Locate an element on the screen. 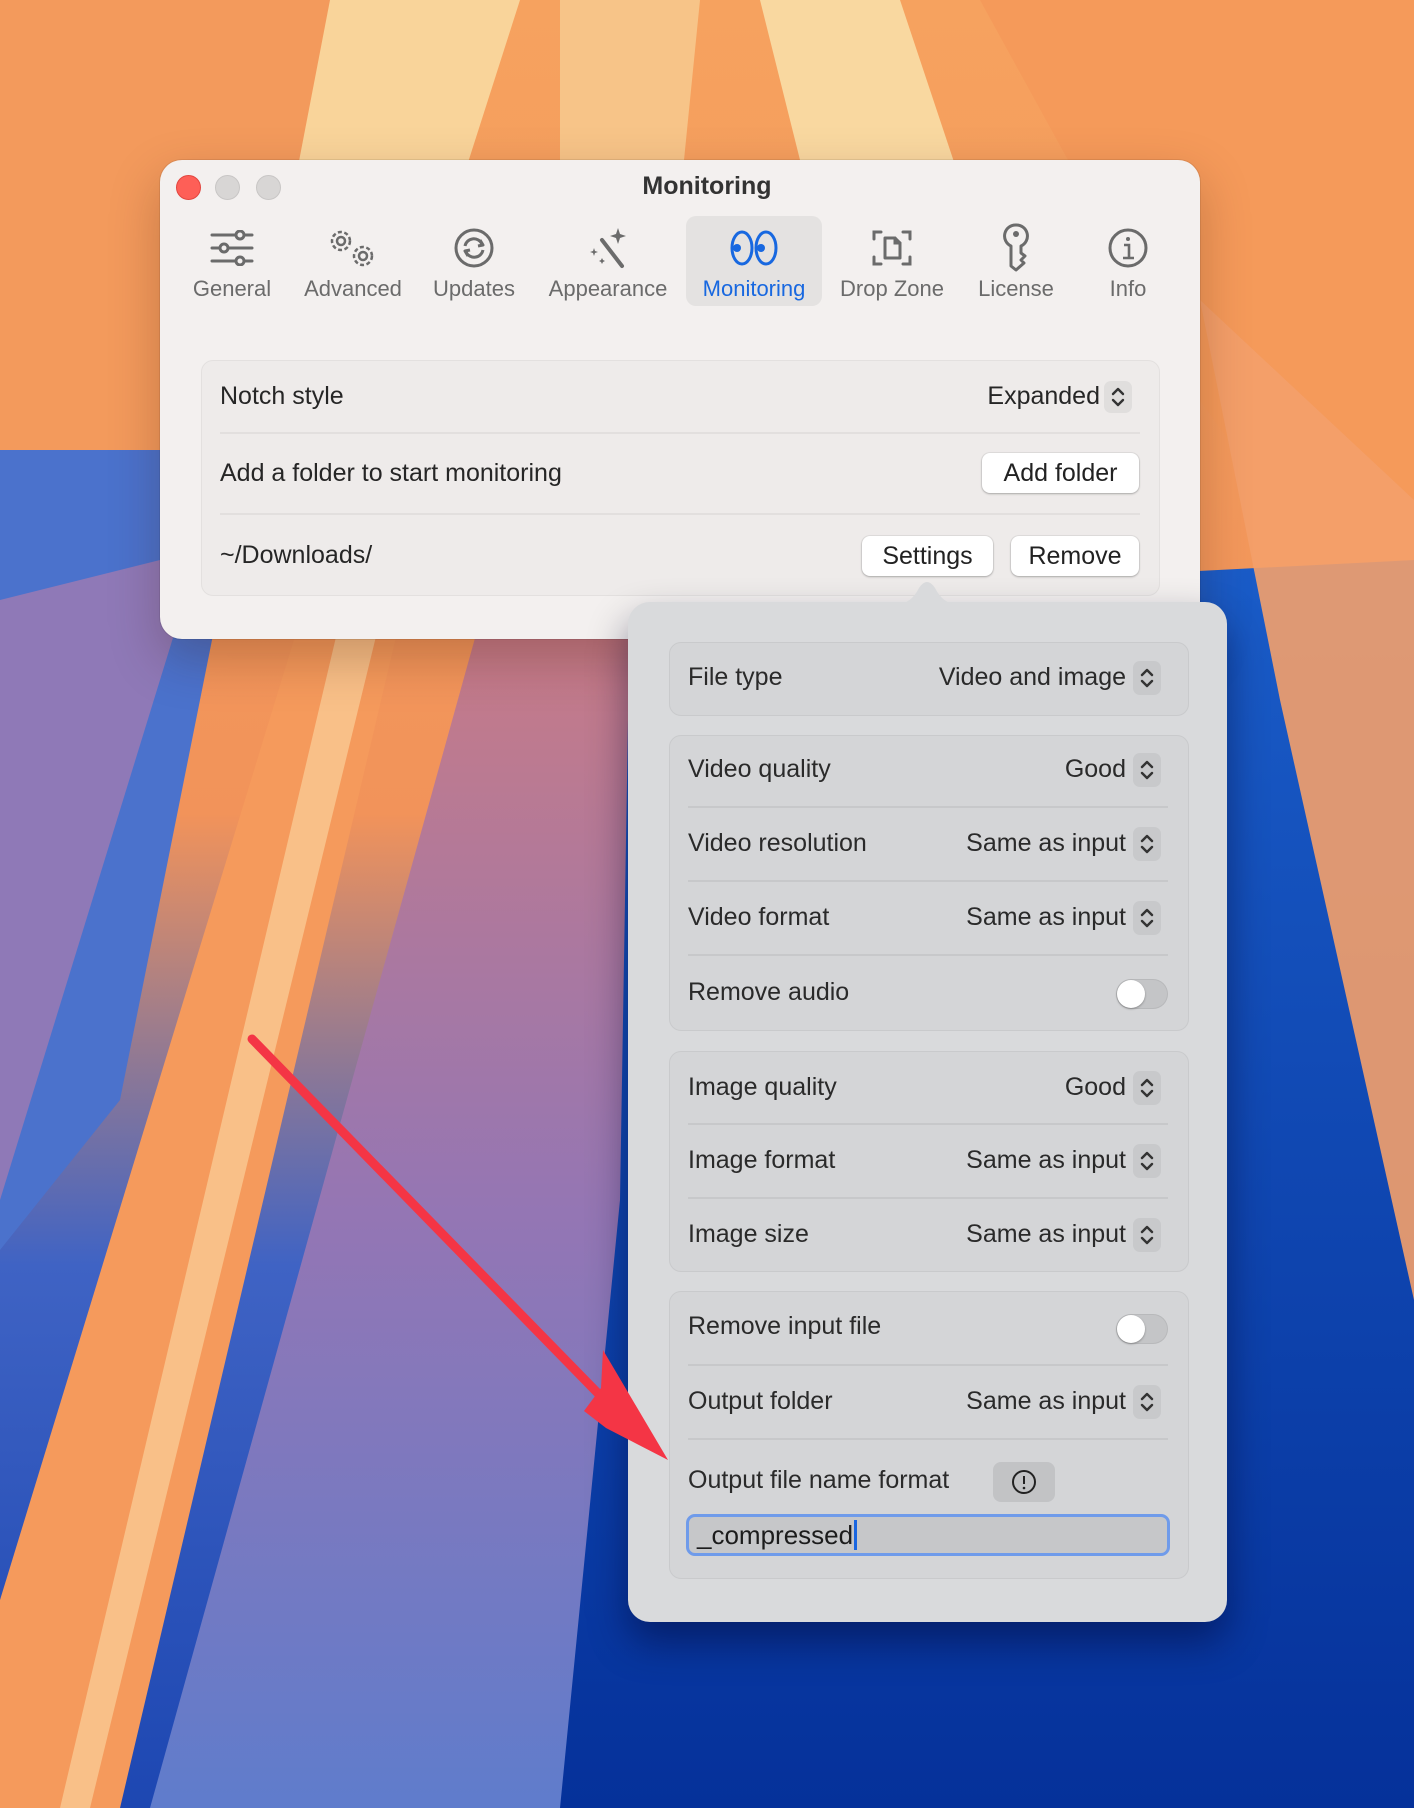 Image resolution: width=1414 pixels, height=1808 pixels. image-quality-value: Good is located at coordinates (1095, 1087).